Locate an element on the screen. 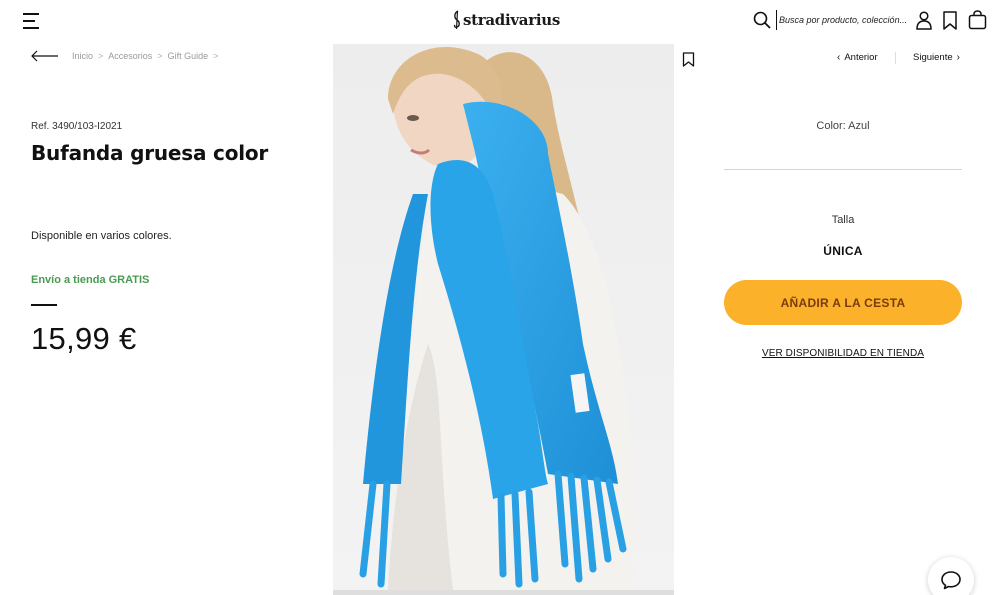 This screenshot has height=595, width=992. breadcrumb-item-gift-guide: Gift Guide is located at coordinates (188, 56).